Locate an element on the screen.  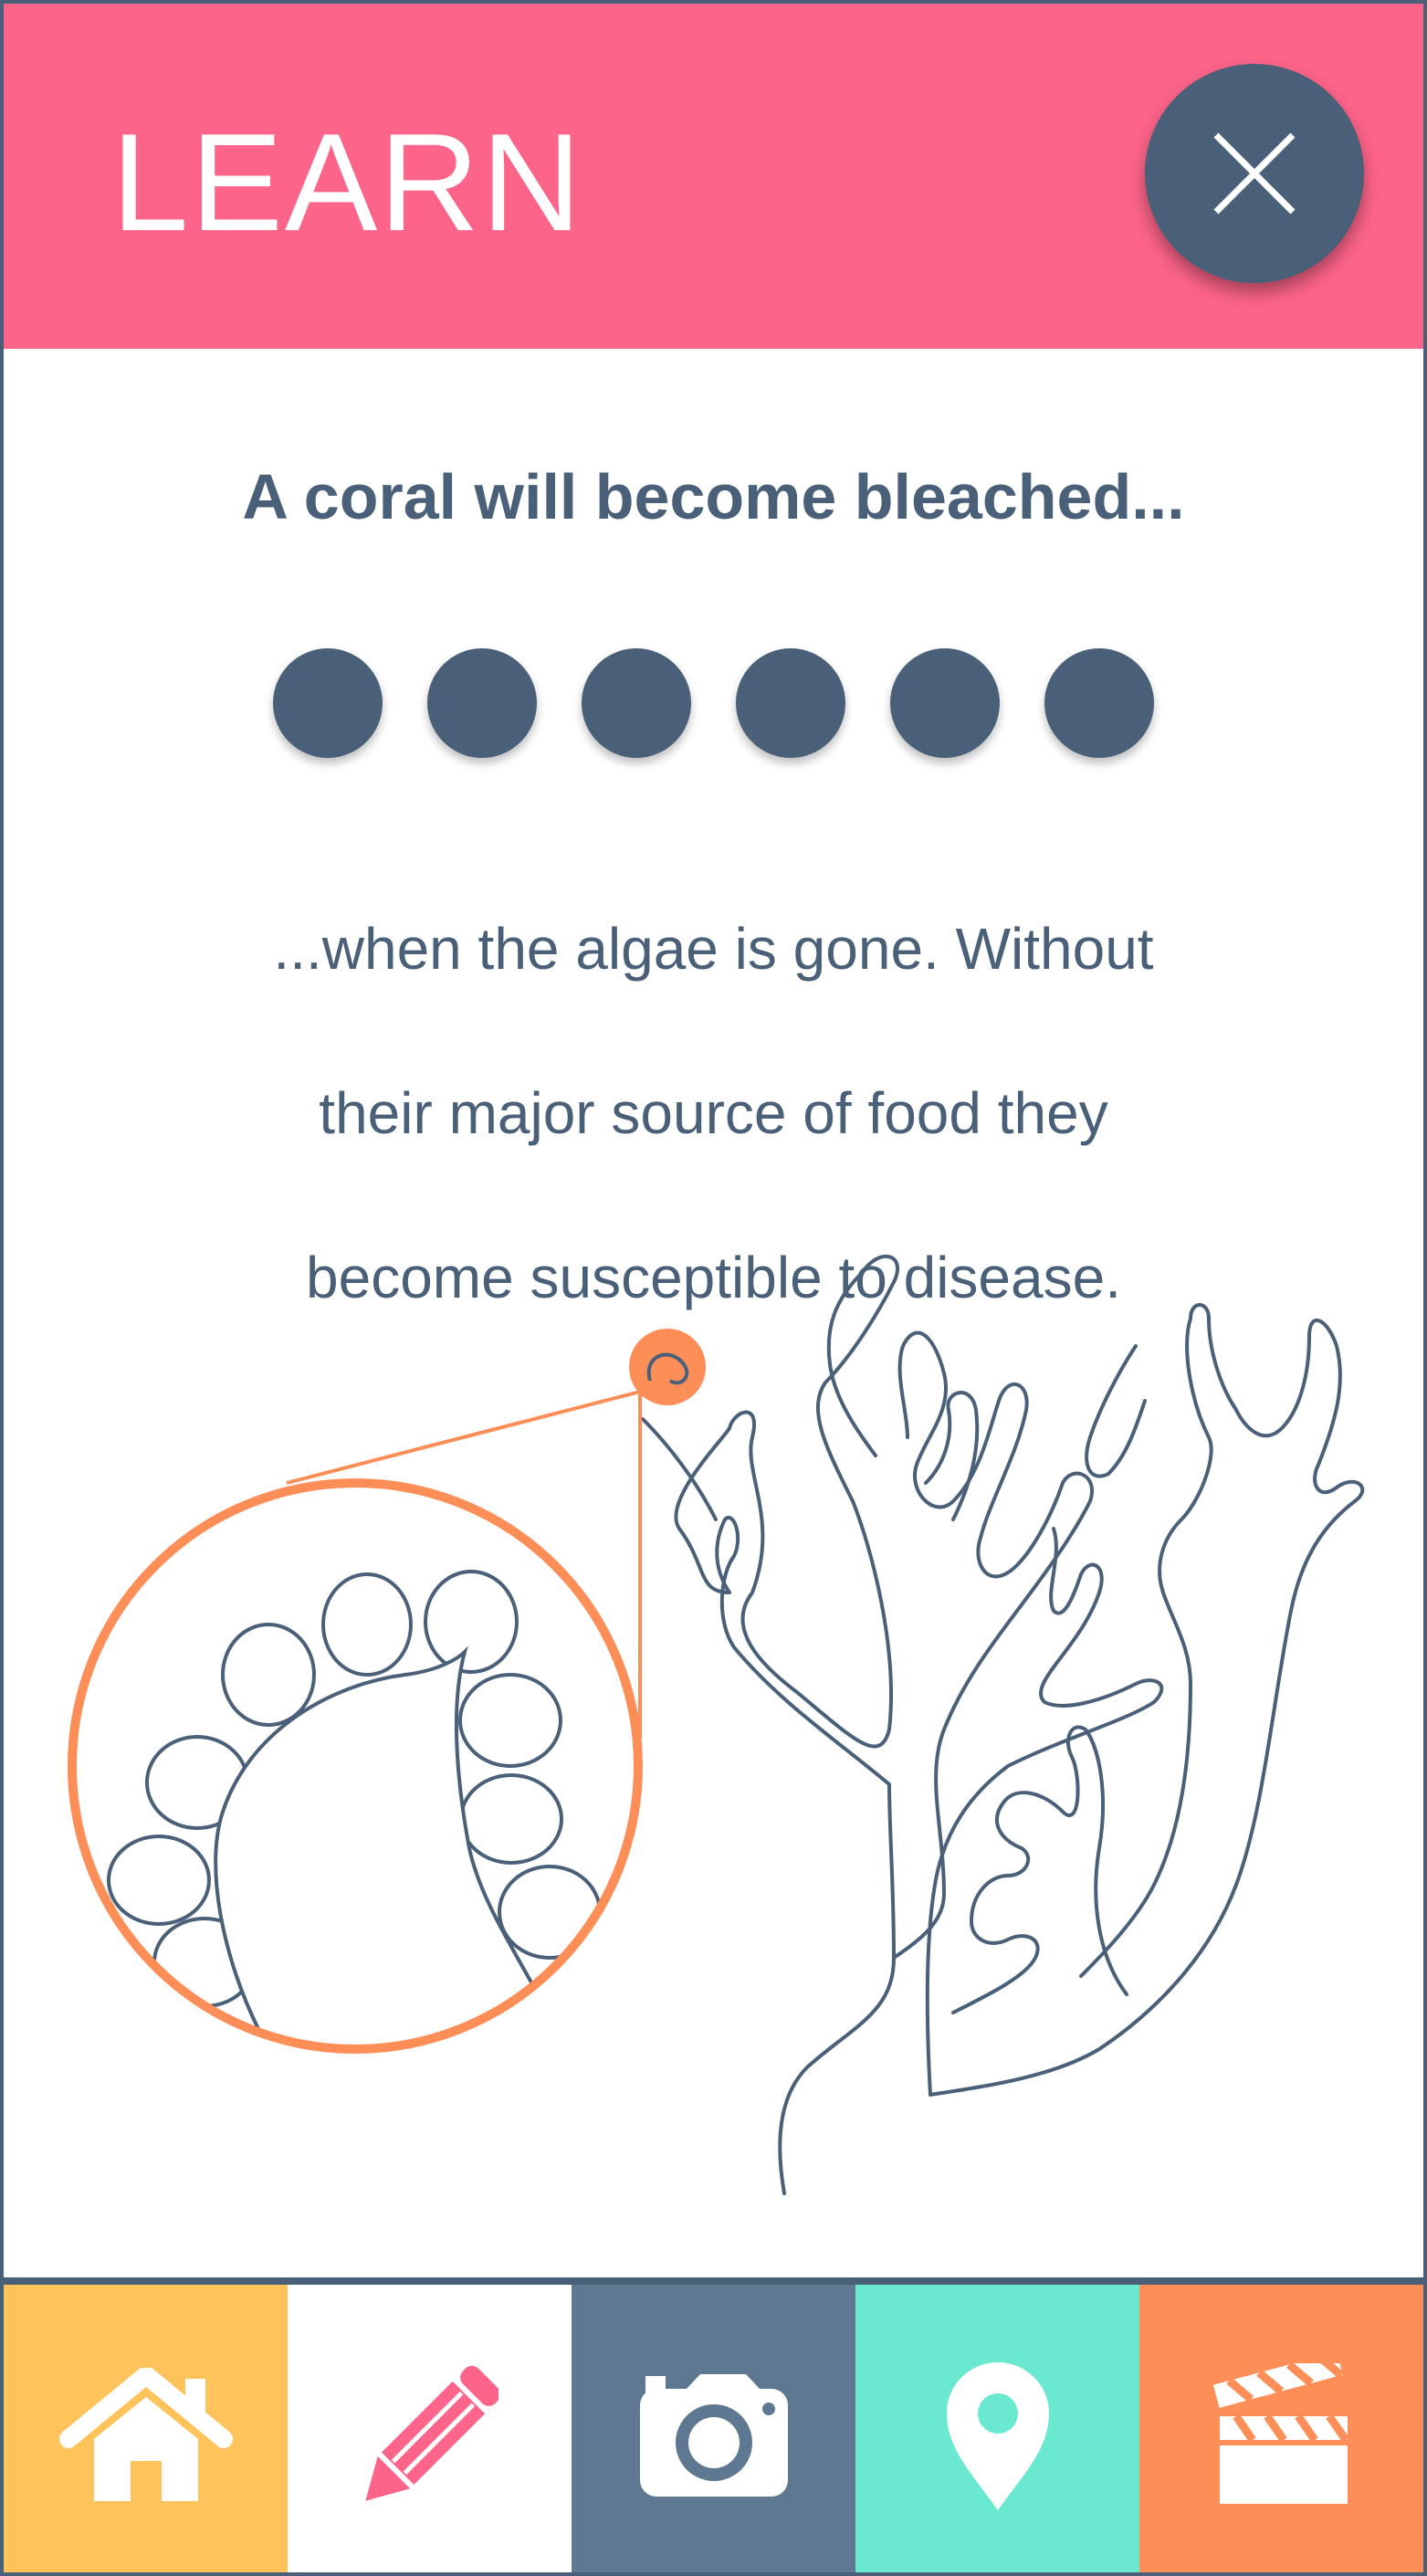
polyp-zoom-detail is located at coordinates (355, 1766).